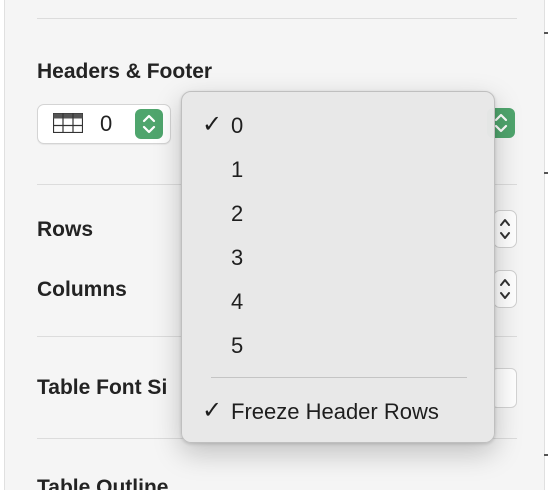 This screenshot has height=490, width=548. Describe the element at coordinates (102, 387) in the screenshot. I see `table-font-size-label: Table Font Si` at that location.